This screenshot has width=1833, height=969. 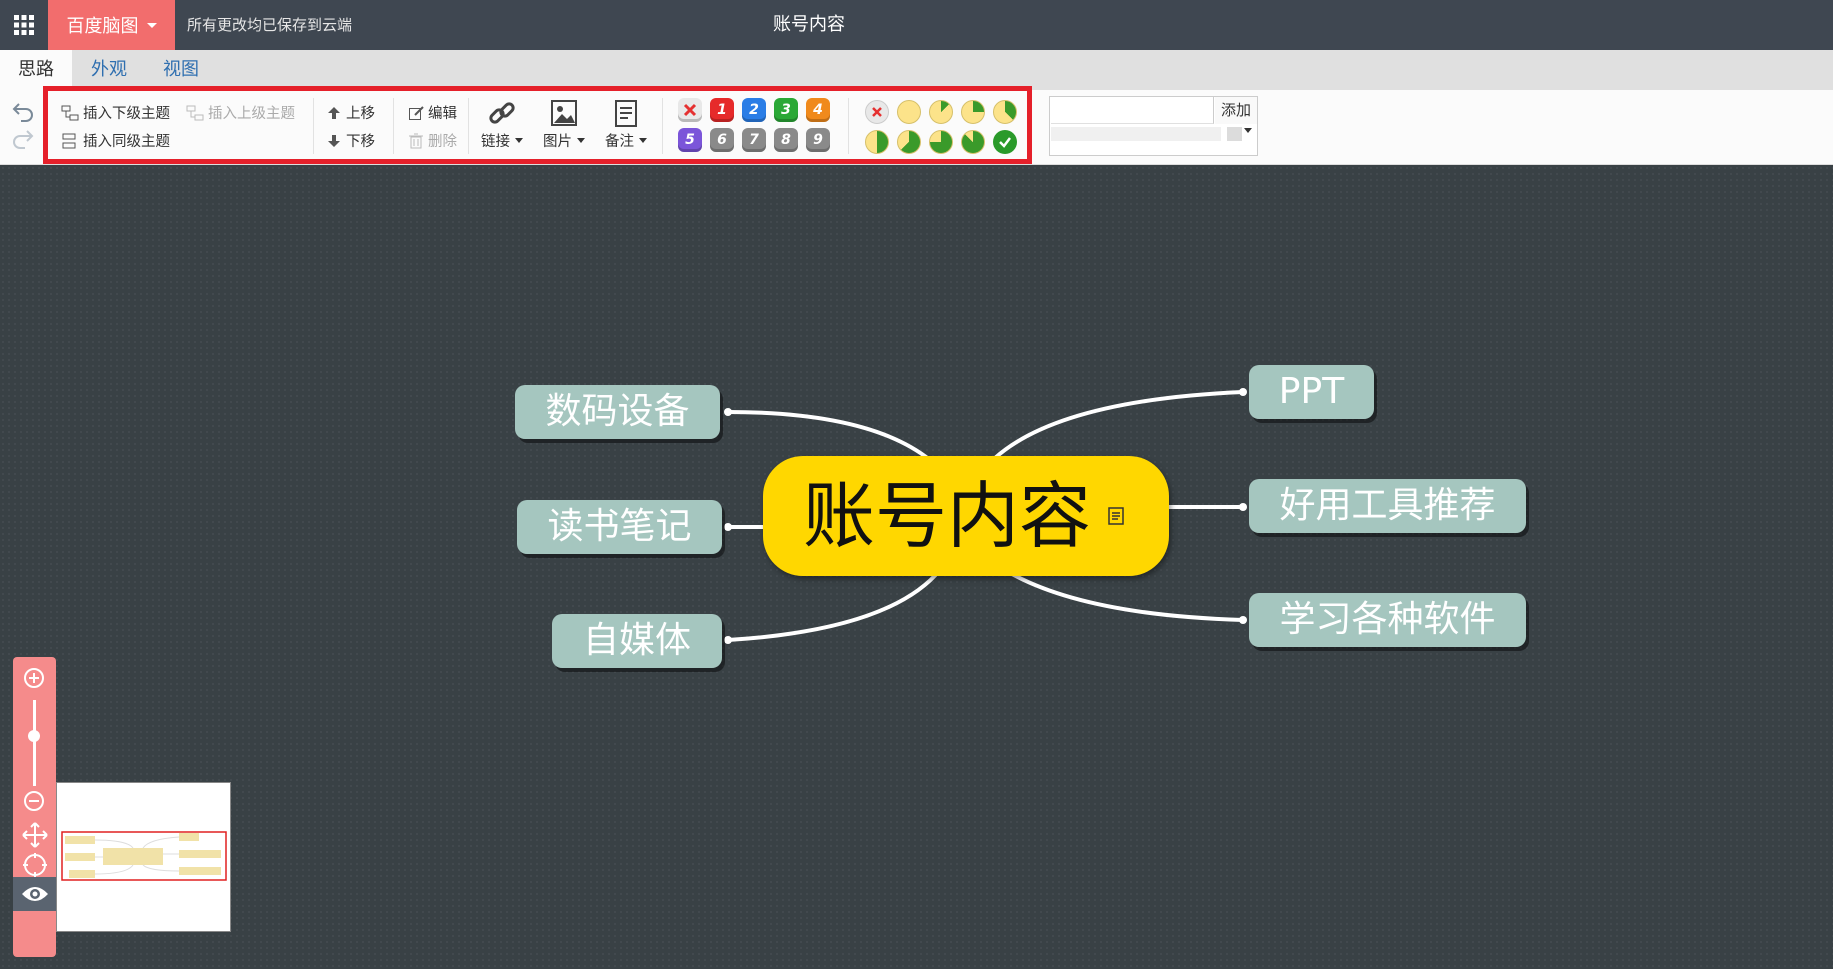 I want to click on zoom-out-icon, so click(x=34, y=801).